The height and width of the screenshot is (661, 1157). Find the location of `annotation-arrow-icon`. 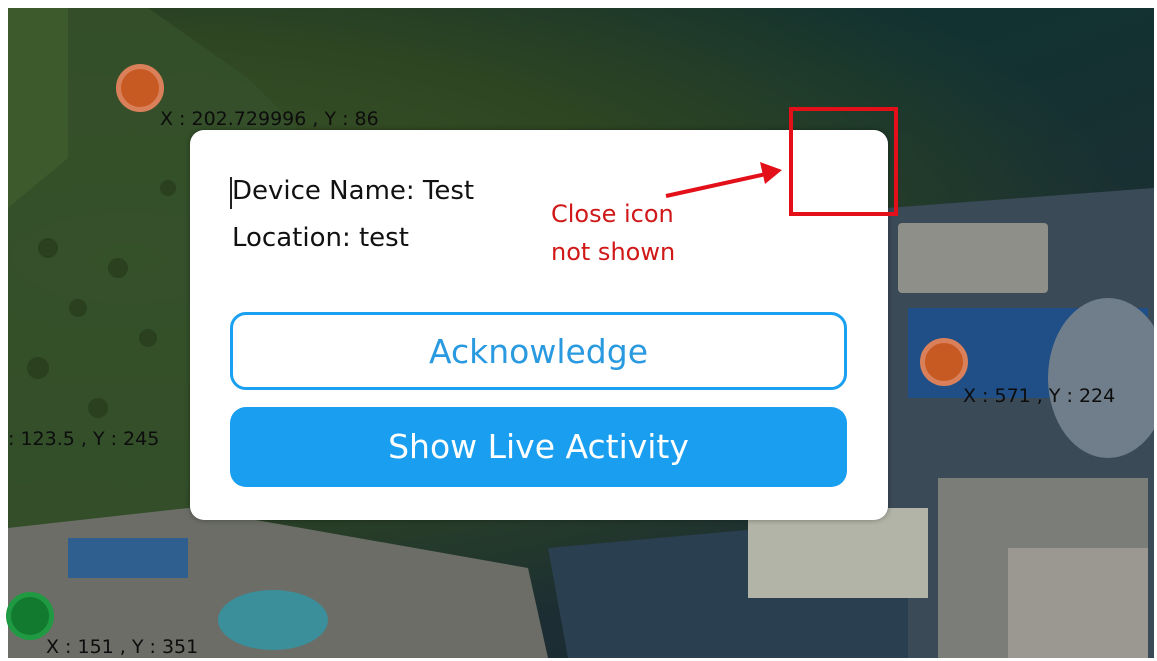

annotation-arrow-icon is located at coordinates (723, 180).